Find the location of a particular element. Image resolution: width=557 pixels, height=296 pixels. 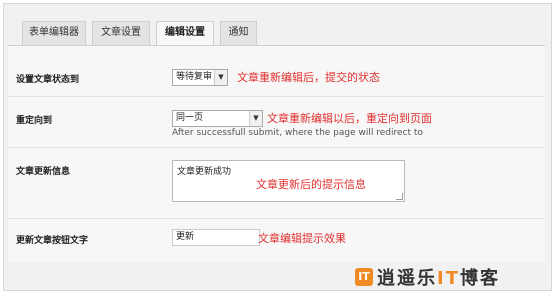

tab-notifications: 通知 is located at coordinates (238, 33).